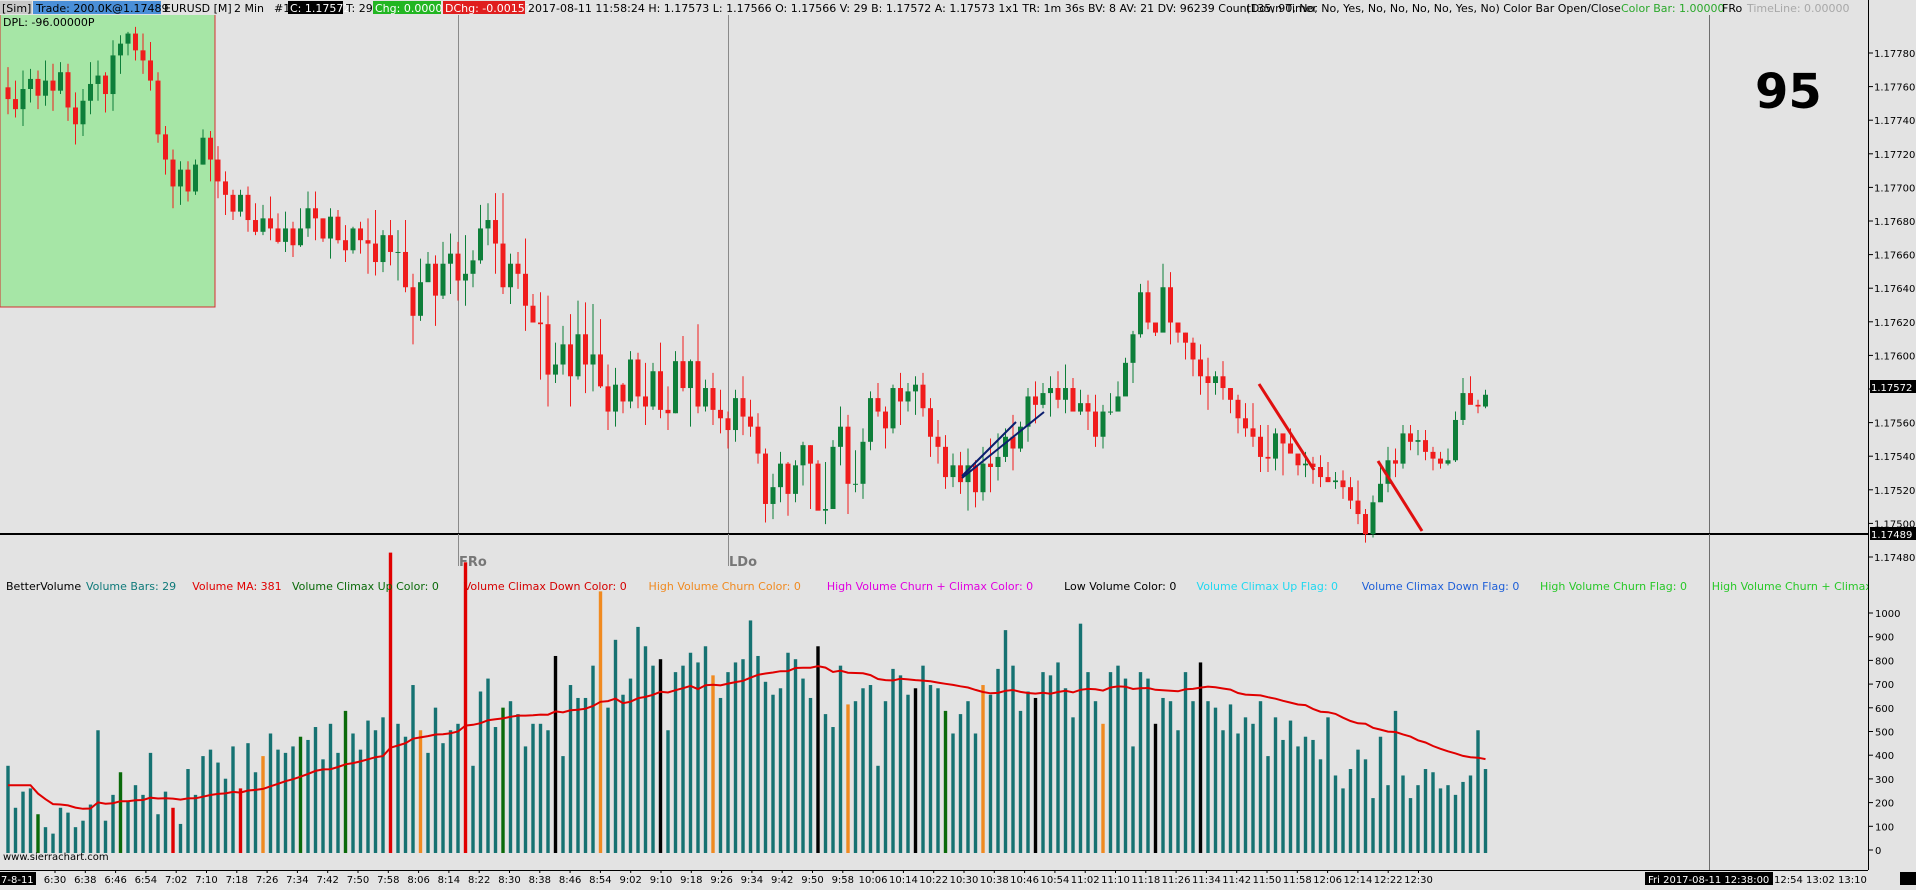  Describe the element at coordinates (198, 8) in the screenshot. I see `symbol-label: EURUSD [M]` at that location.